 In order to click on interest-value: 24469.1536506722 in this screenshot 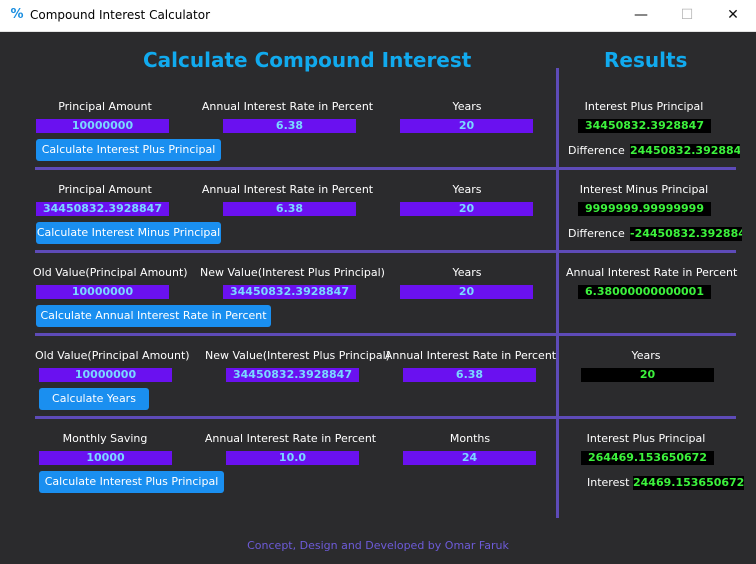, I will do `click(688, 483)`.